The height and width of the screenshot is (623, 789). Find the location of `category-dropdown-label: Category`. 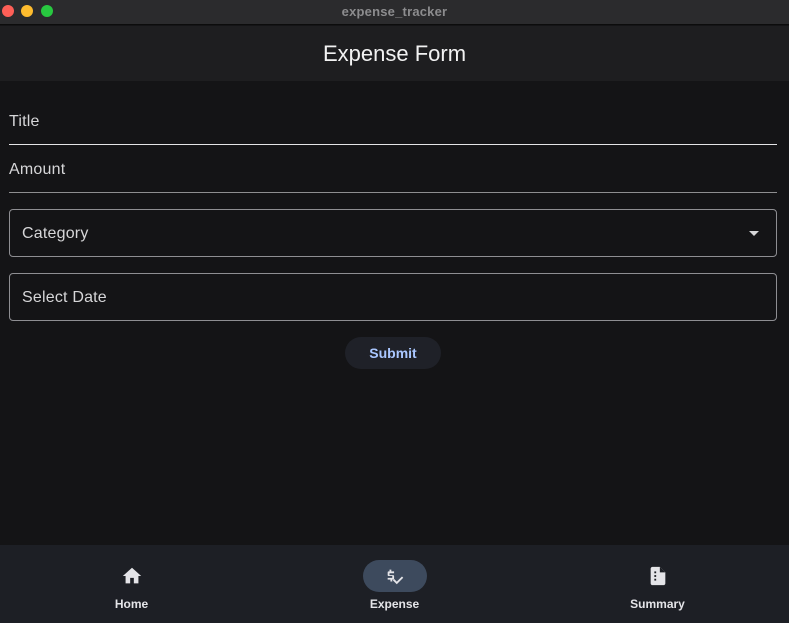

category-dropdown-label: Category is located at coordinates (55, 233).